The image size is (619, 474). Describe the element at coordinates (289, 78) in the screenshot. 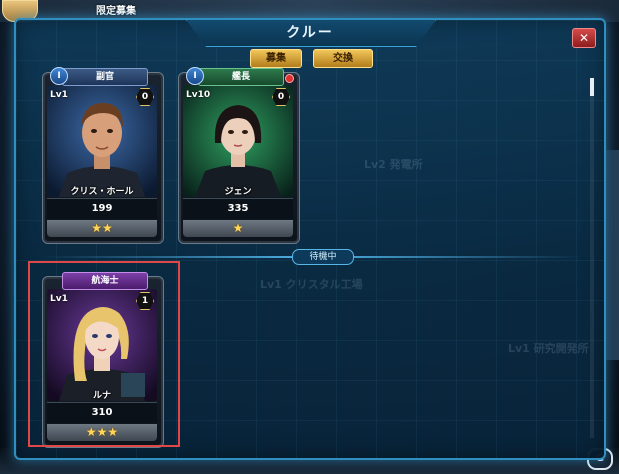

I see `notification-dot` at that location.